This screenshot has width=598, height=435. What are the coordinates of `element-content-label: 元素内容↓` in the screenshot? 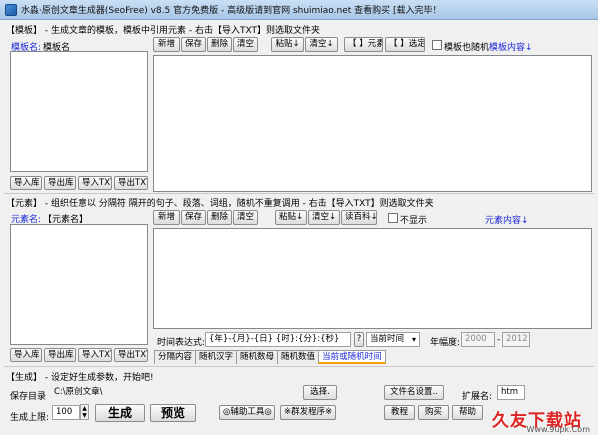 It's located at (507, 221).